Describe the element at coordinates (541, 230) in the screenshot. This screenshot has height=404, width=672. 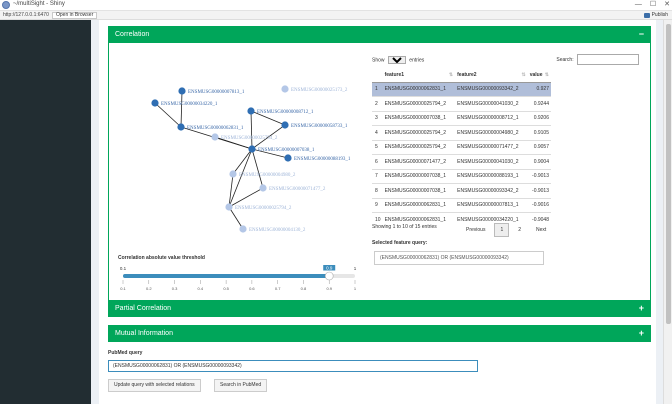
I see `next-button: Next` at that location.